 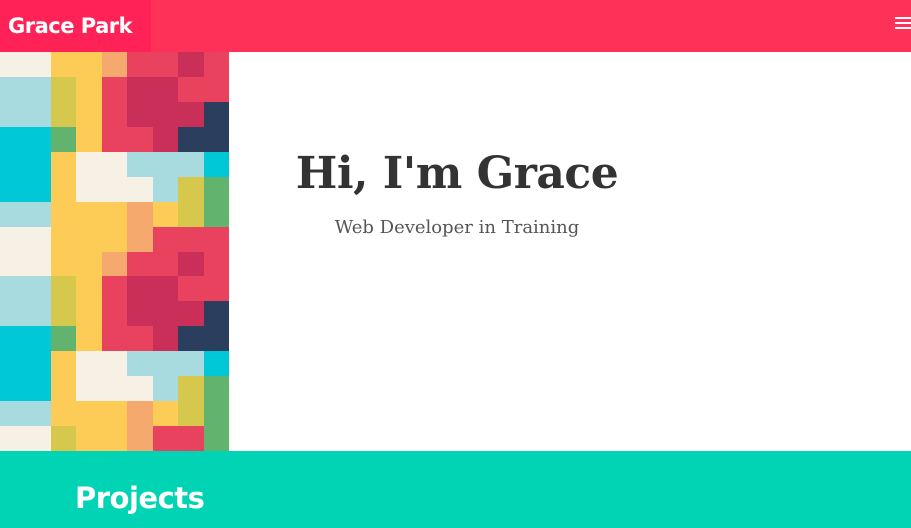 What do you see at coordinates (75, 26) in the screenshot?
I see `brand-logo: Grace Park` at bounding box center [75, 26].